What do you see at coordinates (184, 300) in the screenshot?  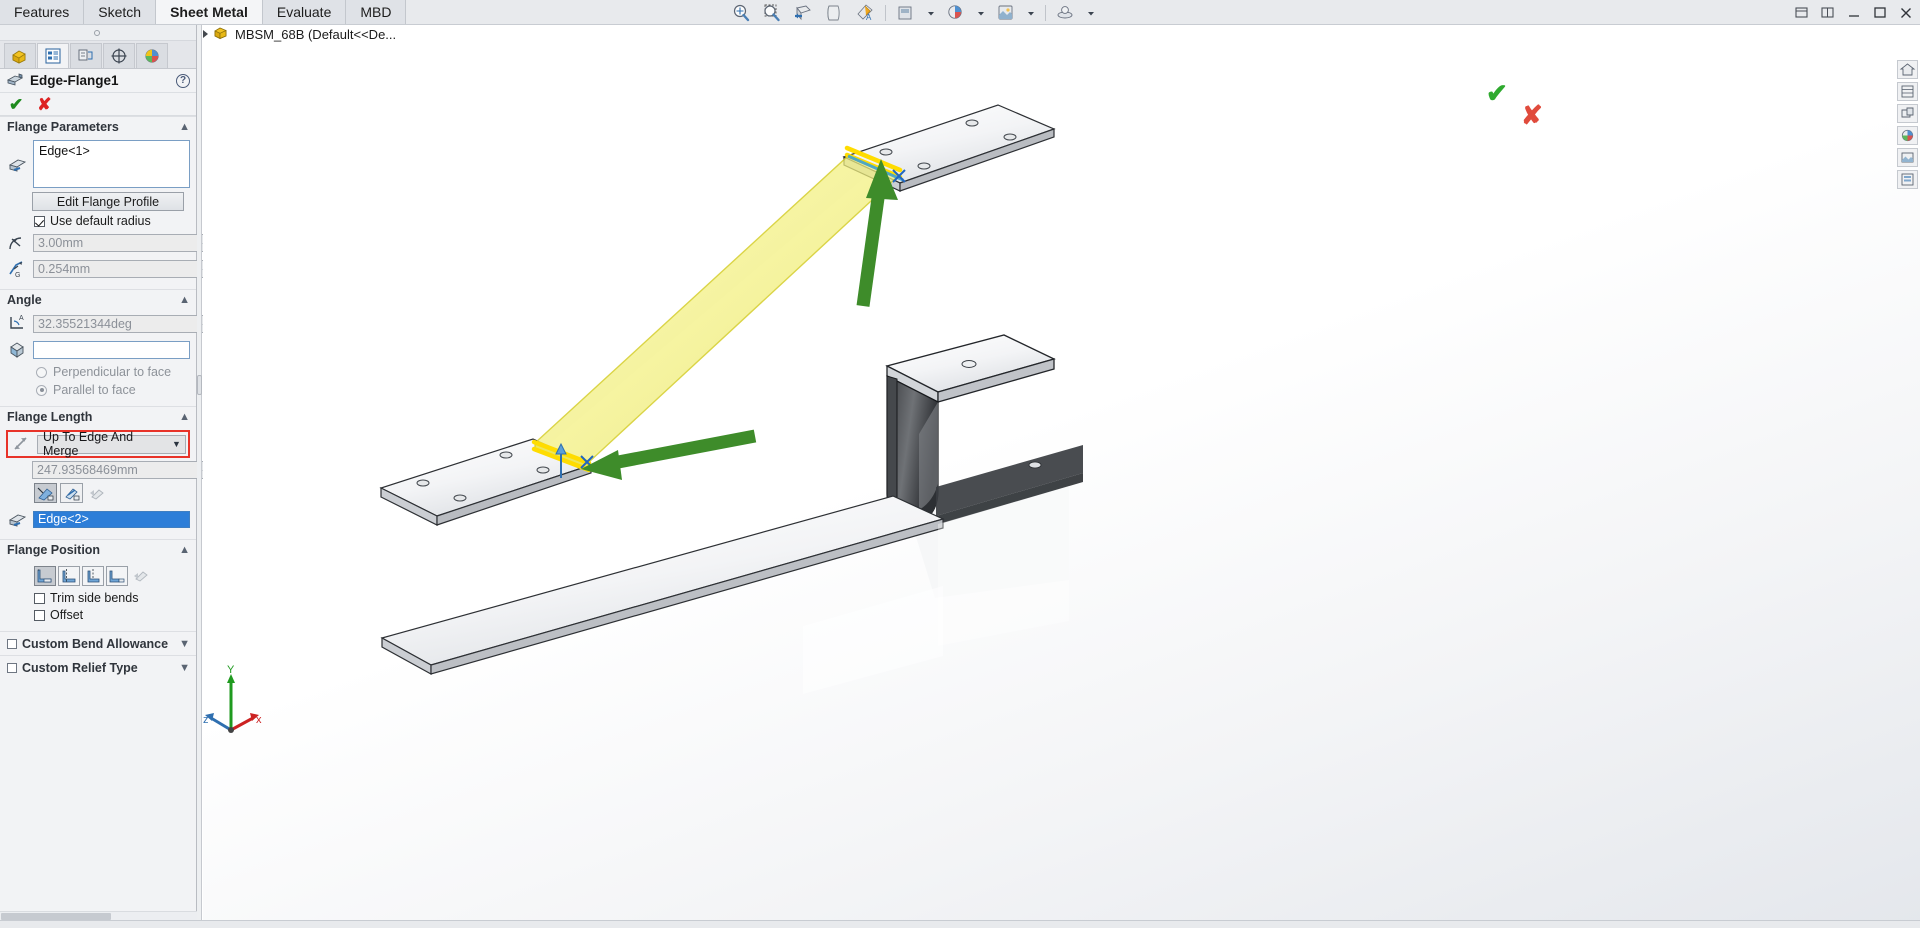 I see `chevron-up-icon-angle: ▲` at bounding box center [184, 300].